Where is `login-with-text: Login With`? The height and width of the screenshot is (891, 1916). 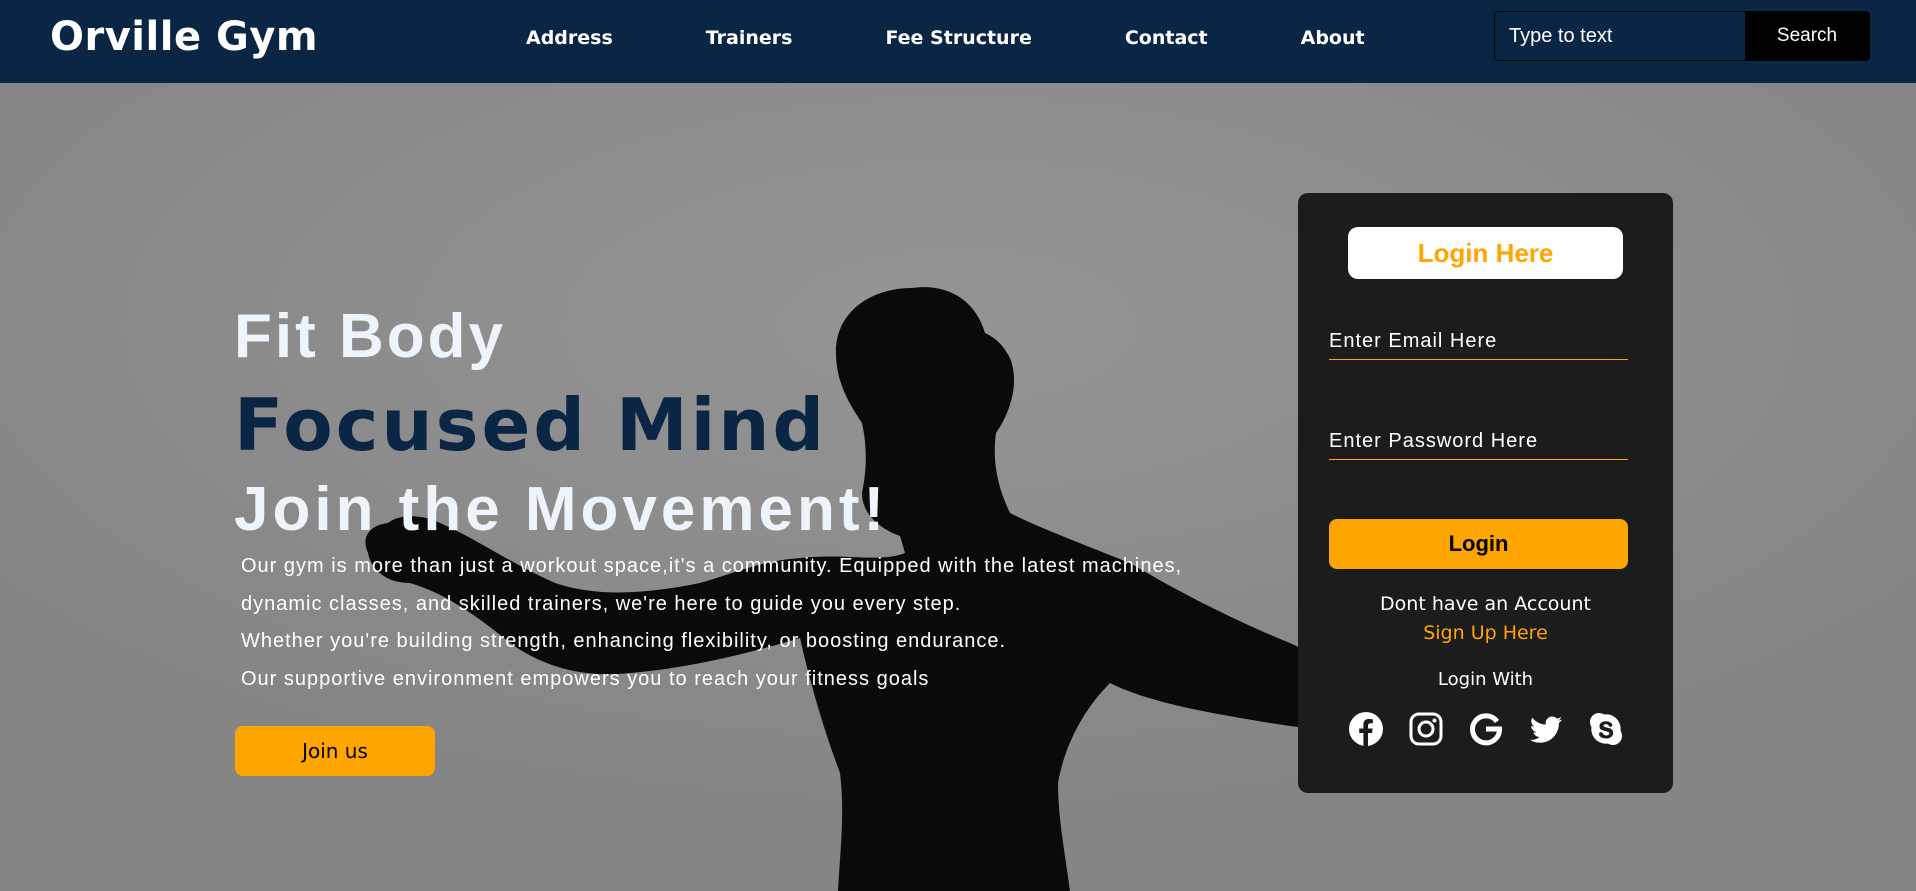
login-with-text: Login With is located at coordinates (1485, 679).